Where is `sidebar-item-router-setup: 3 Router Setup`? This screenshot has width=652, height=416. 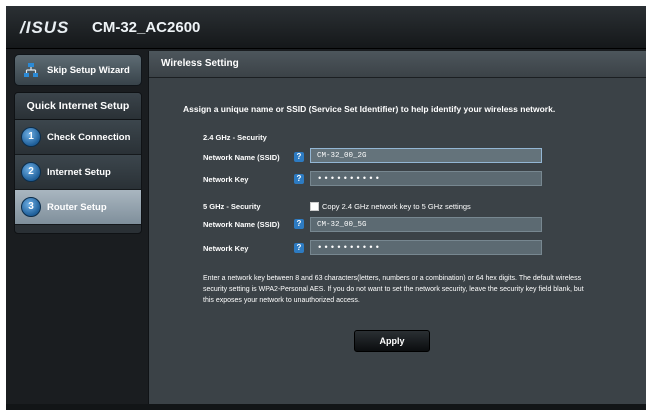 sidebar-item-router-setup: 3 Router Setup is located at coordinates (78, 207).